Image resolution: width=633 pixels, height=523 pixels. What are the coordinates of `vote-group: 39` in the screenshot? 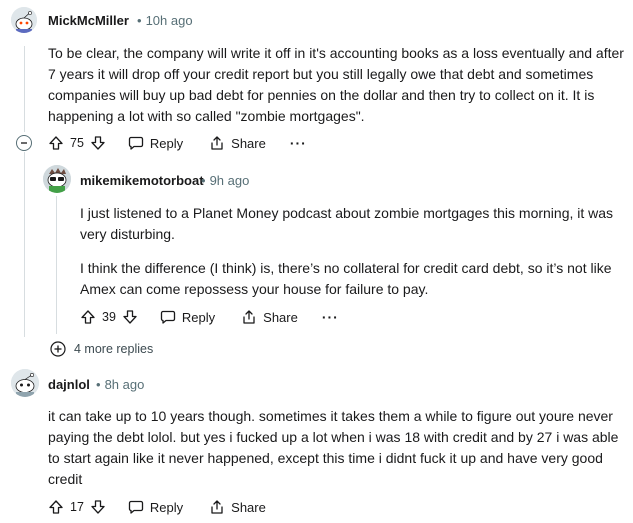 It's located at (109, 317).